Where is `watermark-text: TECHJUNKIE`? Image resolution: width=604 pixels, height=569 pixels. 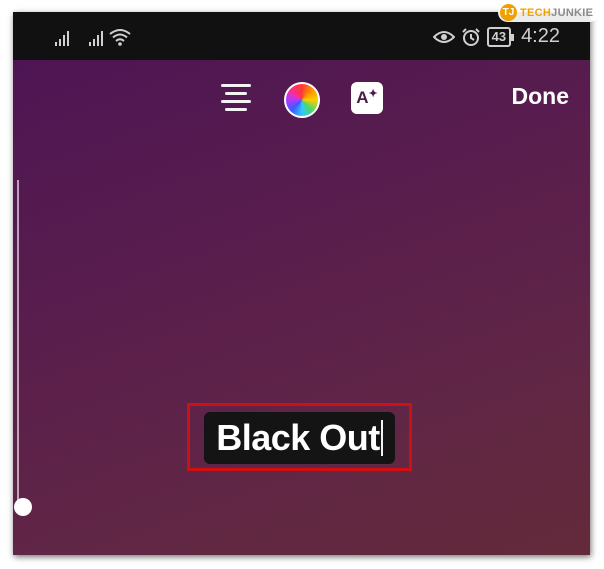
watermark-text: TECHJUNKIE is located at coordinates (557, 12).